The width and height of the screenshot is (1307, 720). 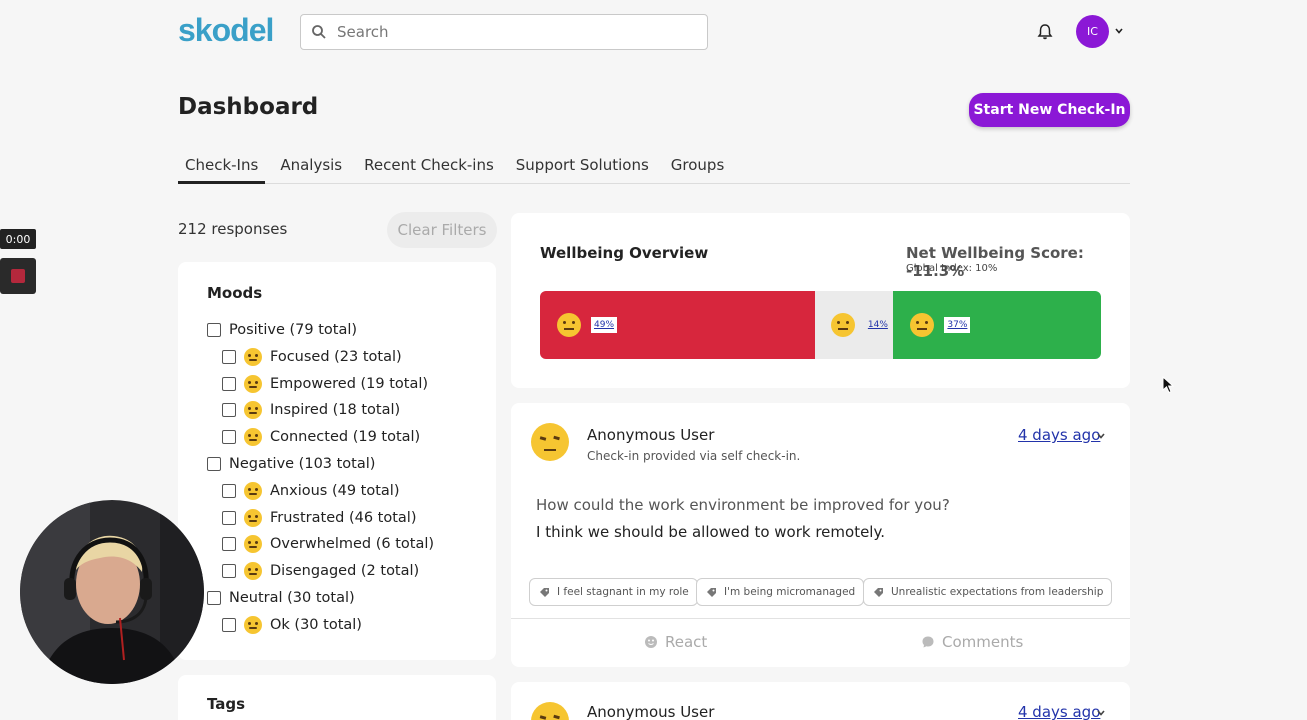 I want to click on positive-segment: 37%, so click(x=997, y=325).